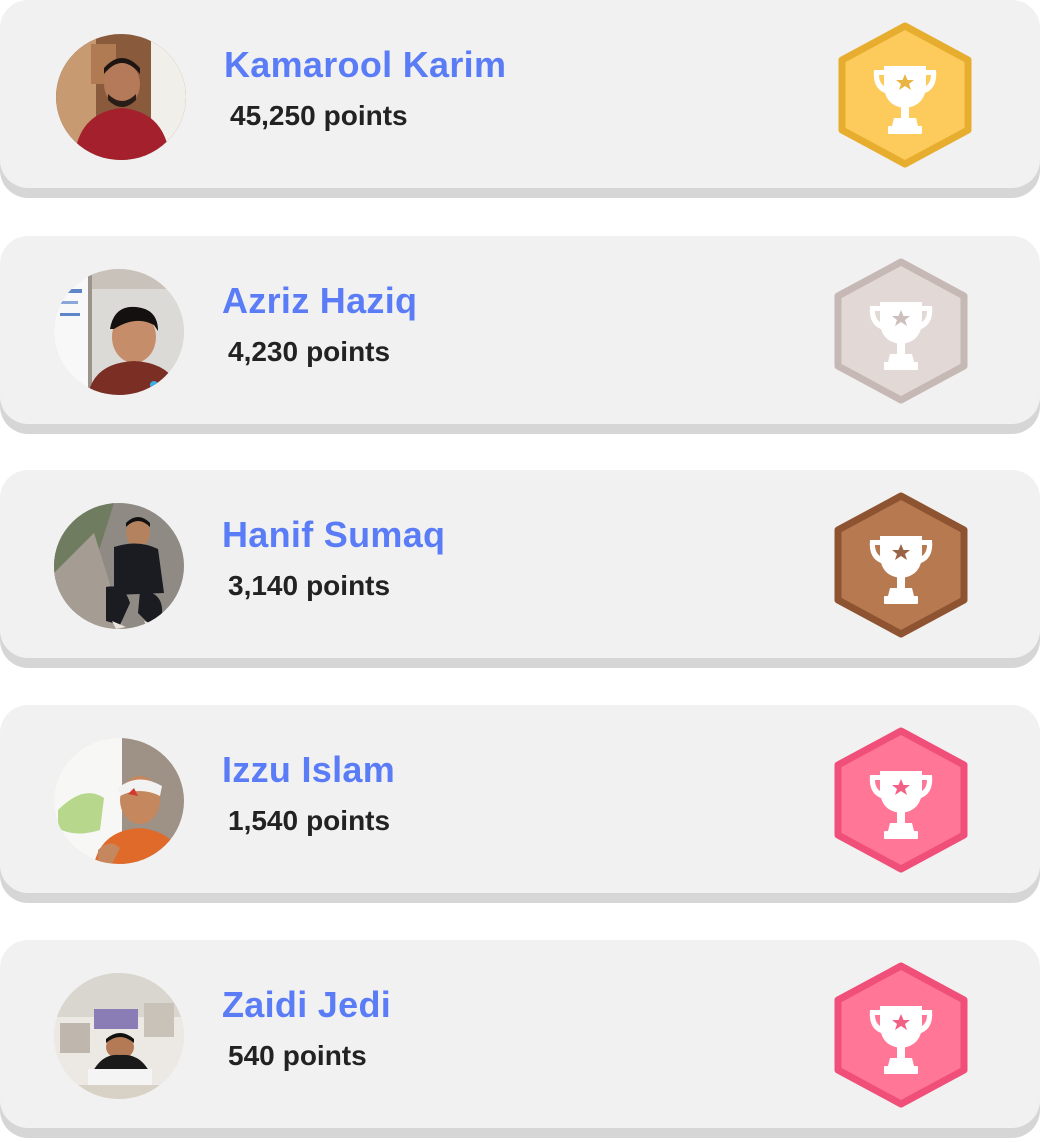 The height and width of the screenshot is (1142, 1045). Describe the element at coordinates (251, 1055) in the screenshot. I see `points-value: 540` at that location.